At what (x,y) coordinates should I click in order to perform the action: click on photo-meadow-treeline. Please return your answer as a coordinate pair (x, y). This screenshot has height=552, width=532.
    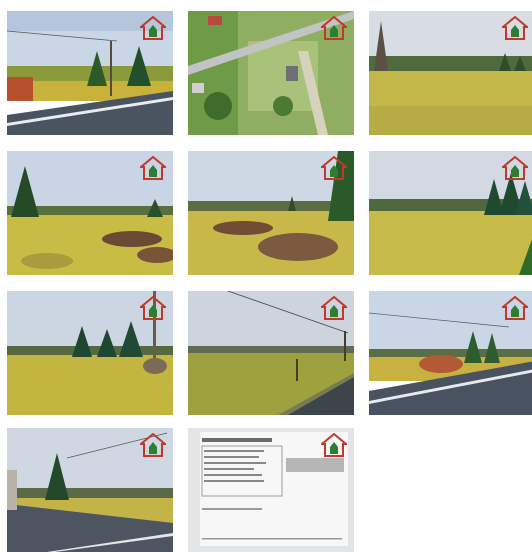
    Looking at the image, I should click on (450, 73).